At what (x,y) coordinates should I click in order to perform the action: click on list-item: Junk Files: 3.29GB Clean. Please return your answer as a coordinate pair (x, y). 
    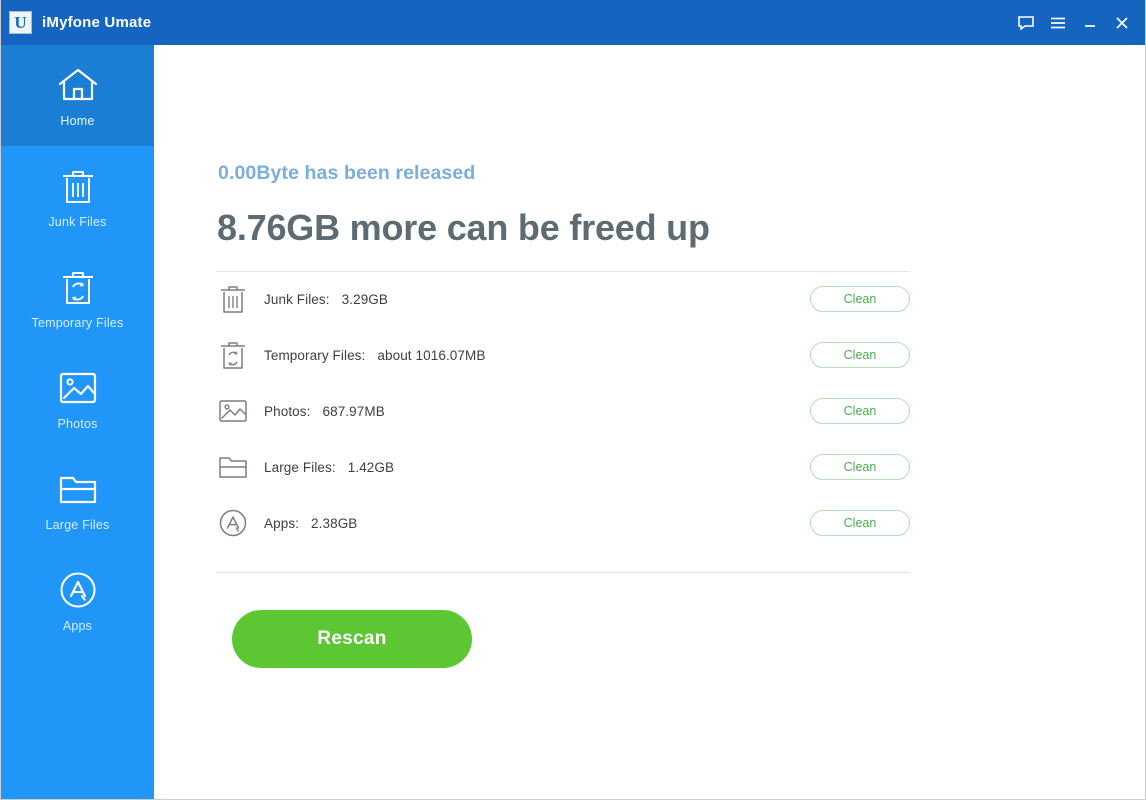
    Looking at the image, I should click on (563, 299).